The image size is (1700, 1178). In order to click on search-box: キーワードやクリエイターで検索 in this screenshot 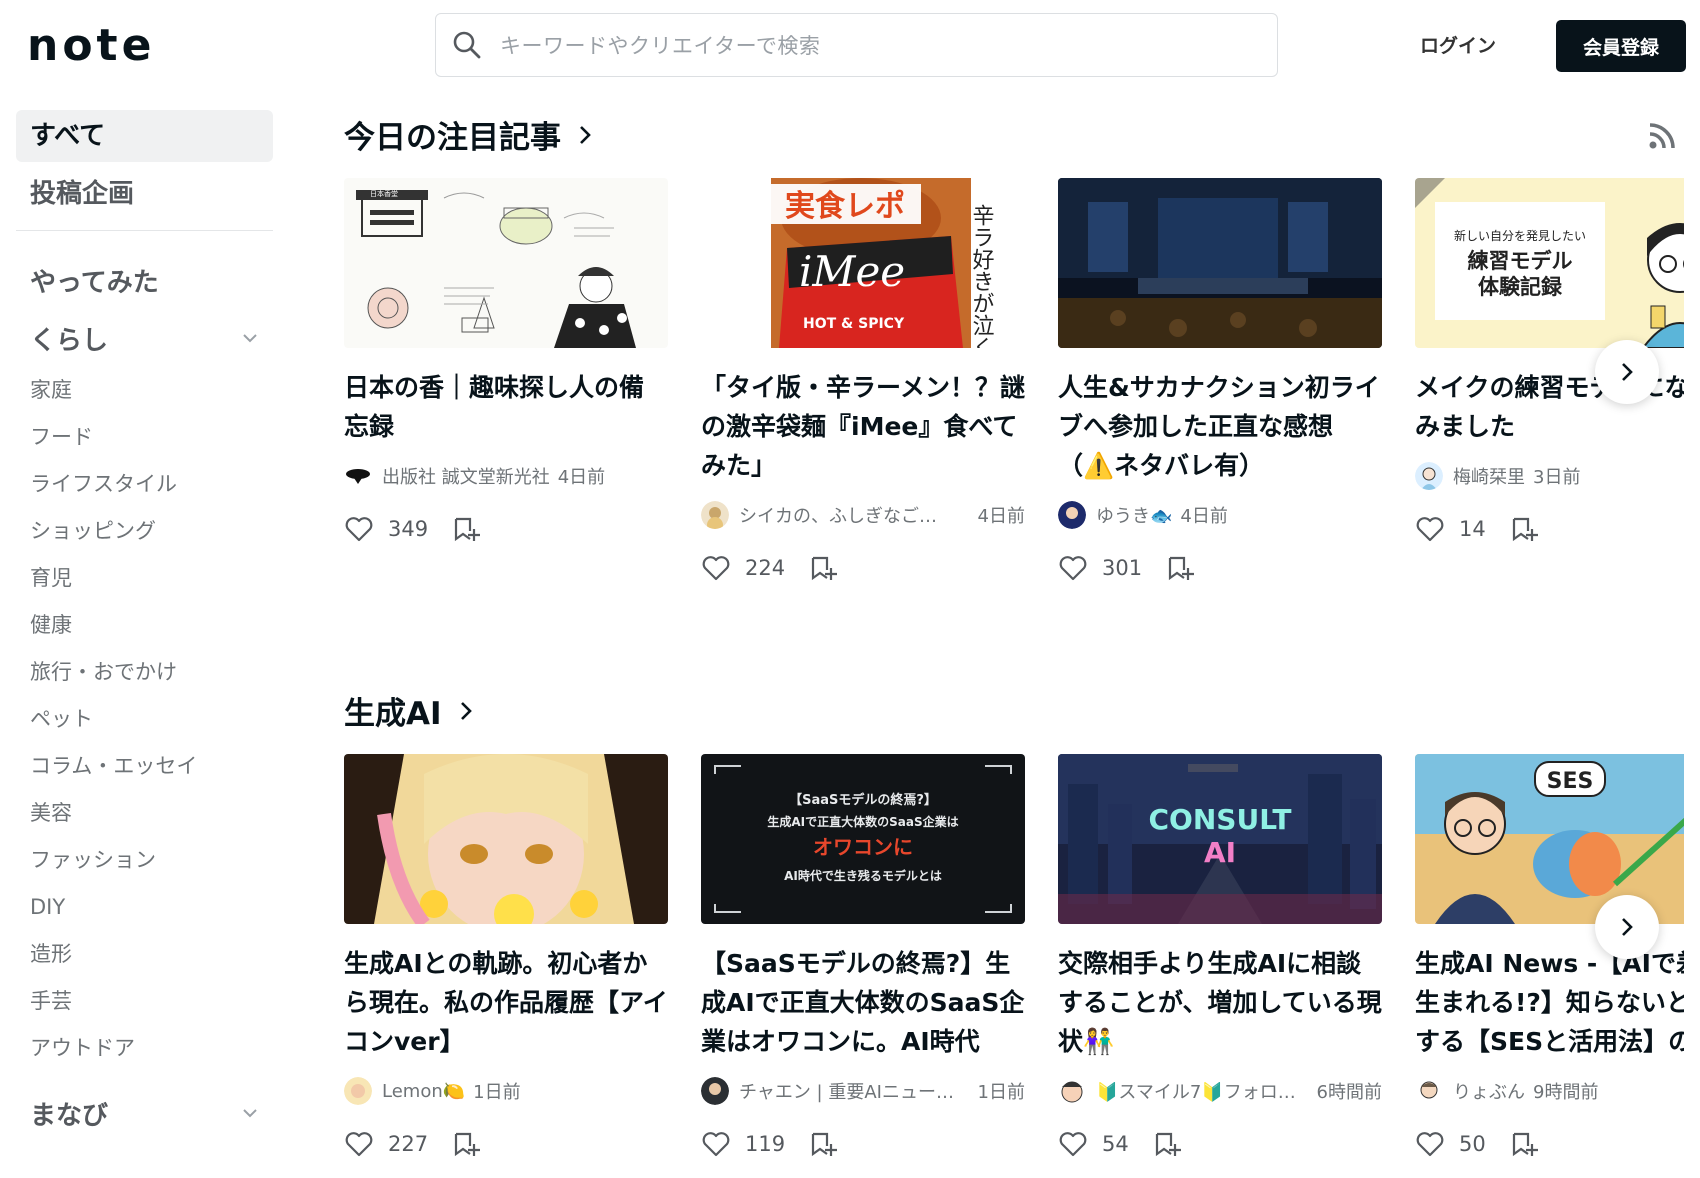, I will do `click(856, 45)`.